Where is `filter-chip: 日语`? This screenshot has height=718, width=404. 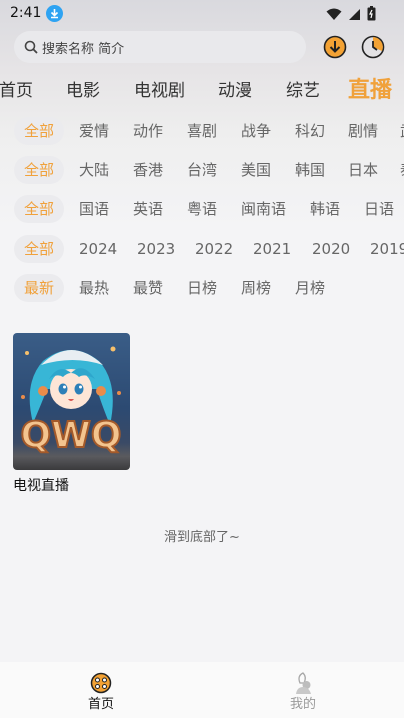
filter-chip: 日语 is located at coordinates (379, 209).